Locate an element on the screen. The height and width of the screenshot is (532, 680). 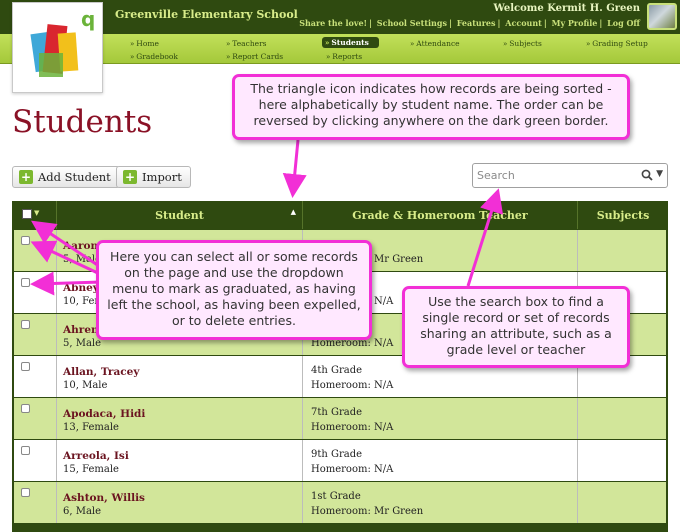
share-link: Share the love! is located at coordinates (333, 23).